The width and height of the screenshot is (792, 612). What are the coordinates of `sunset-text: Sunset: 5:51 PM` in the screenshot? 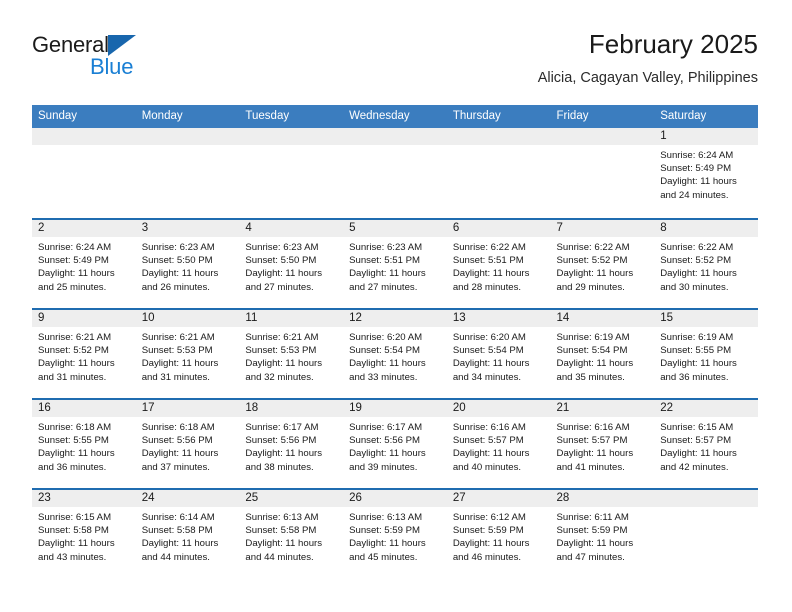 It's located at (488, 261).